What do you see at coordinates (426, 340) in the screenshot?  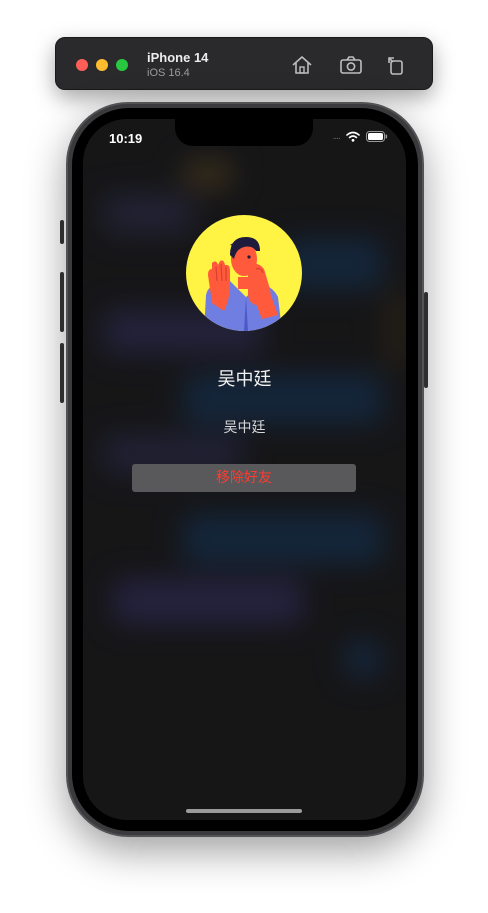 I see `power-button` at bounding box center [426, 340].